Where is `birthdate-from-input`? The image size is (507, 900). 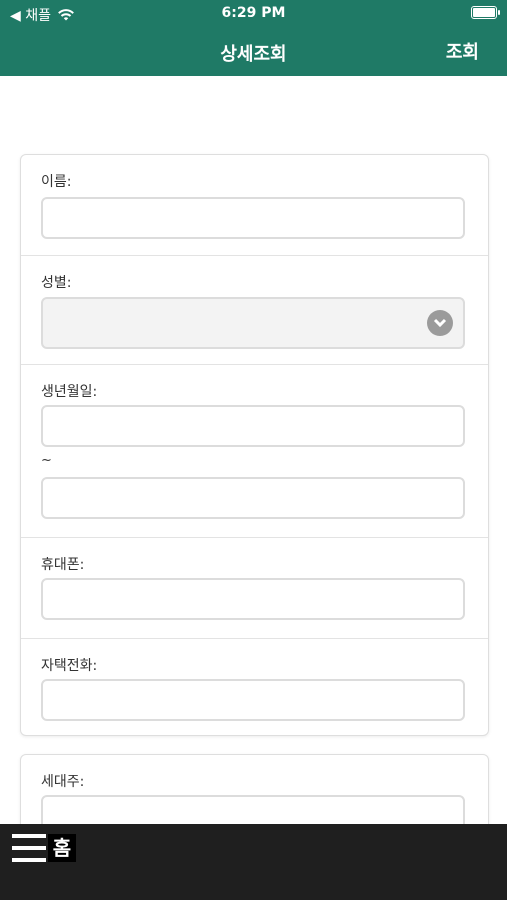 birthdate-from-input is located at coordinates (253, 426).